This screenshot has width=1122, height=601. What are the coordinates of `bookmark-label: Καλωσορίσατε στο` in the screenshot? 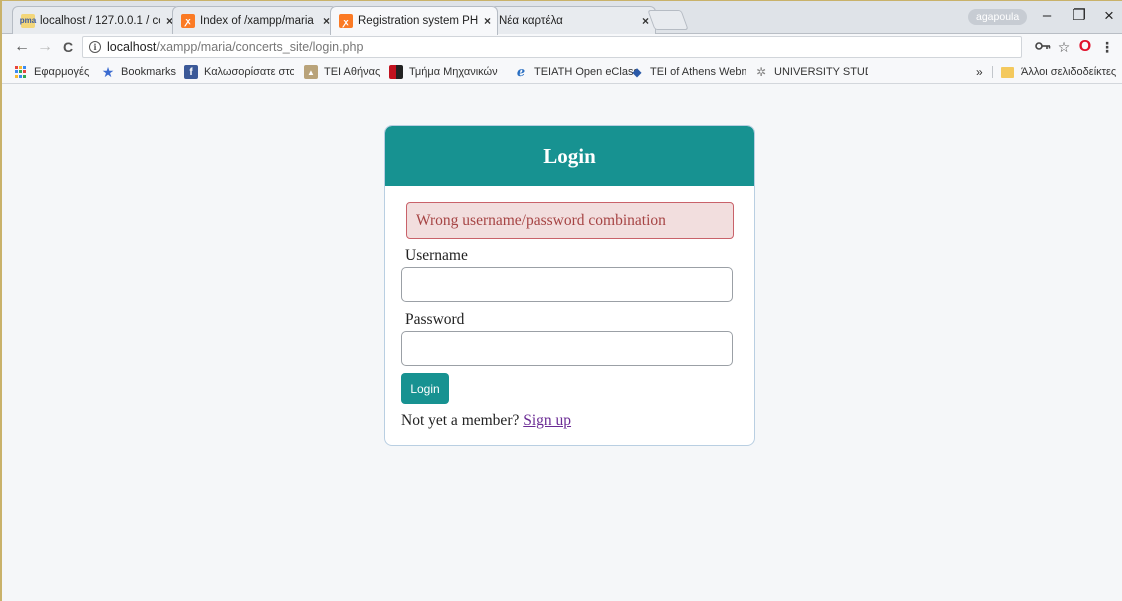 It's located at (249, 72).